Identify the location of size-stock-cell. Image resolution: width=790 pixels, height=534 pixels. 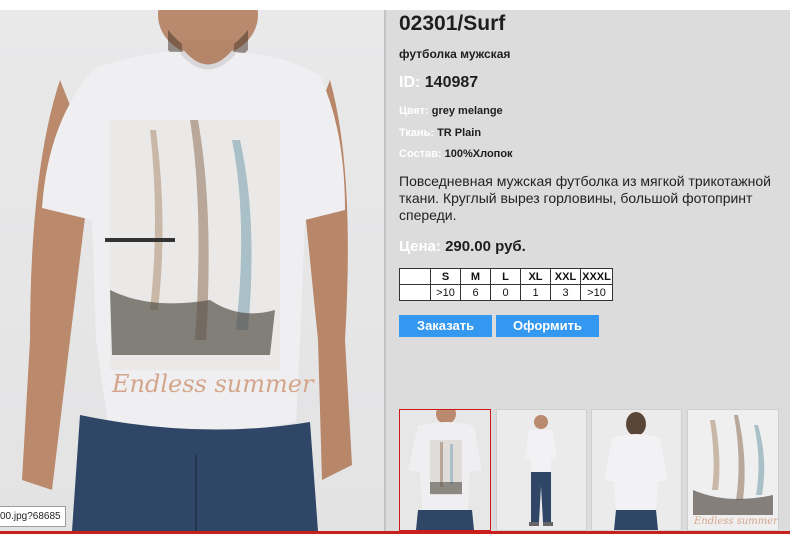
(415, 292).